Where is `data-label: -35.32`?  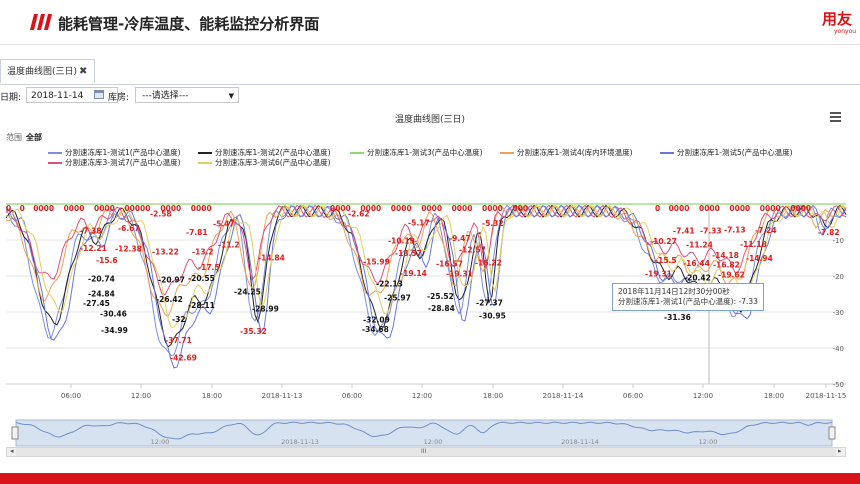 data-label: -35.32 is located at coordinates (253, 331).